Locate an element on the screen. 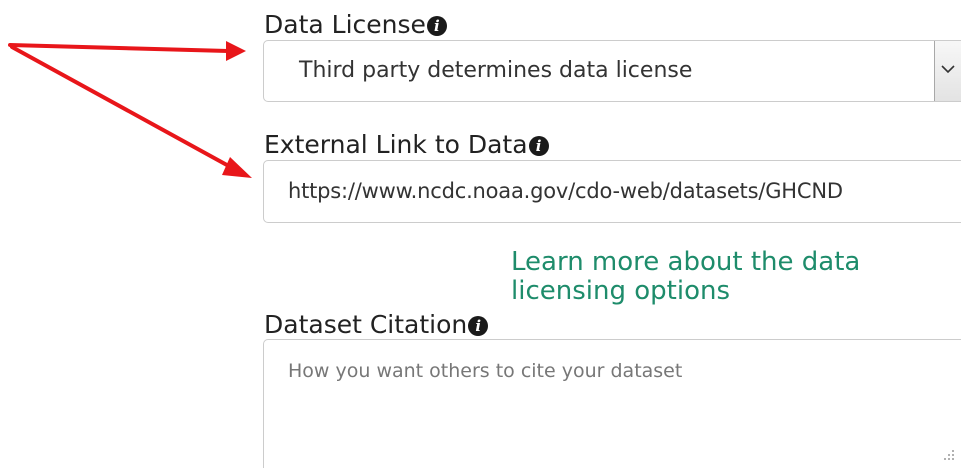  dataset-citation-label: Dataset Citation i is located at coordinates (376, 325).